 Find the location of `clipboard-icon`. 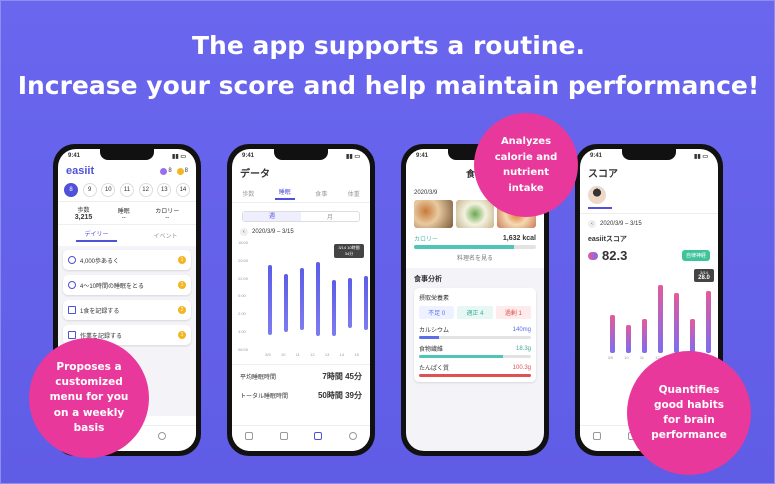

clipboard-icon is located at coordinates (72, 335).